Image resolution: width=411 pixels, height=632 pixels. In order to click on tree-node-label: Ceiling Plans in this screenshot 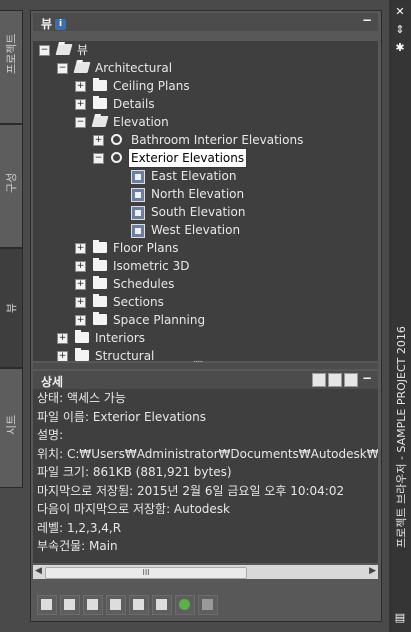, I will do `click(151, 86)`.